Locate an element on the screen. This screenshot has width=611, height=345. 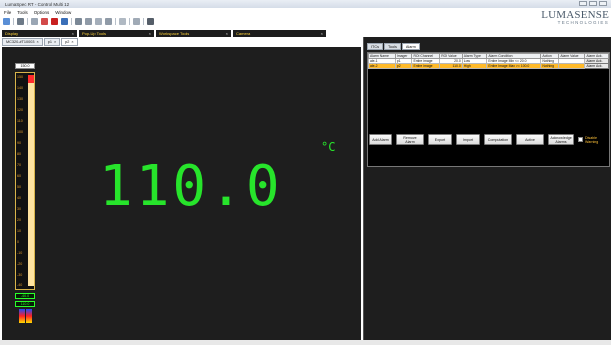
tab-label: ITCs is located at coordinates (375, 46).